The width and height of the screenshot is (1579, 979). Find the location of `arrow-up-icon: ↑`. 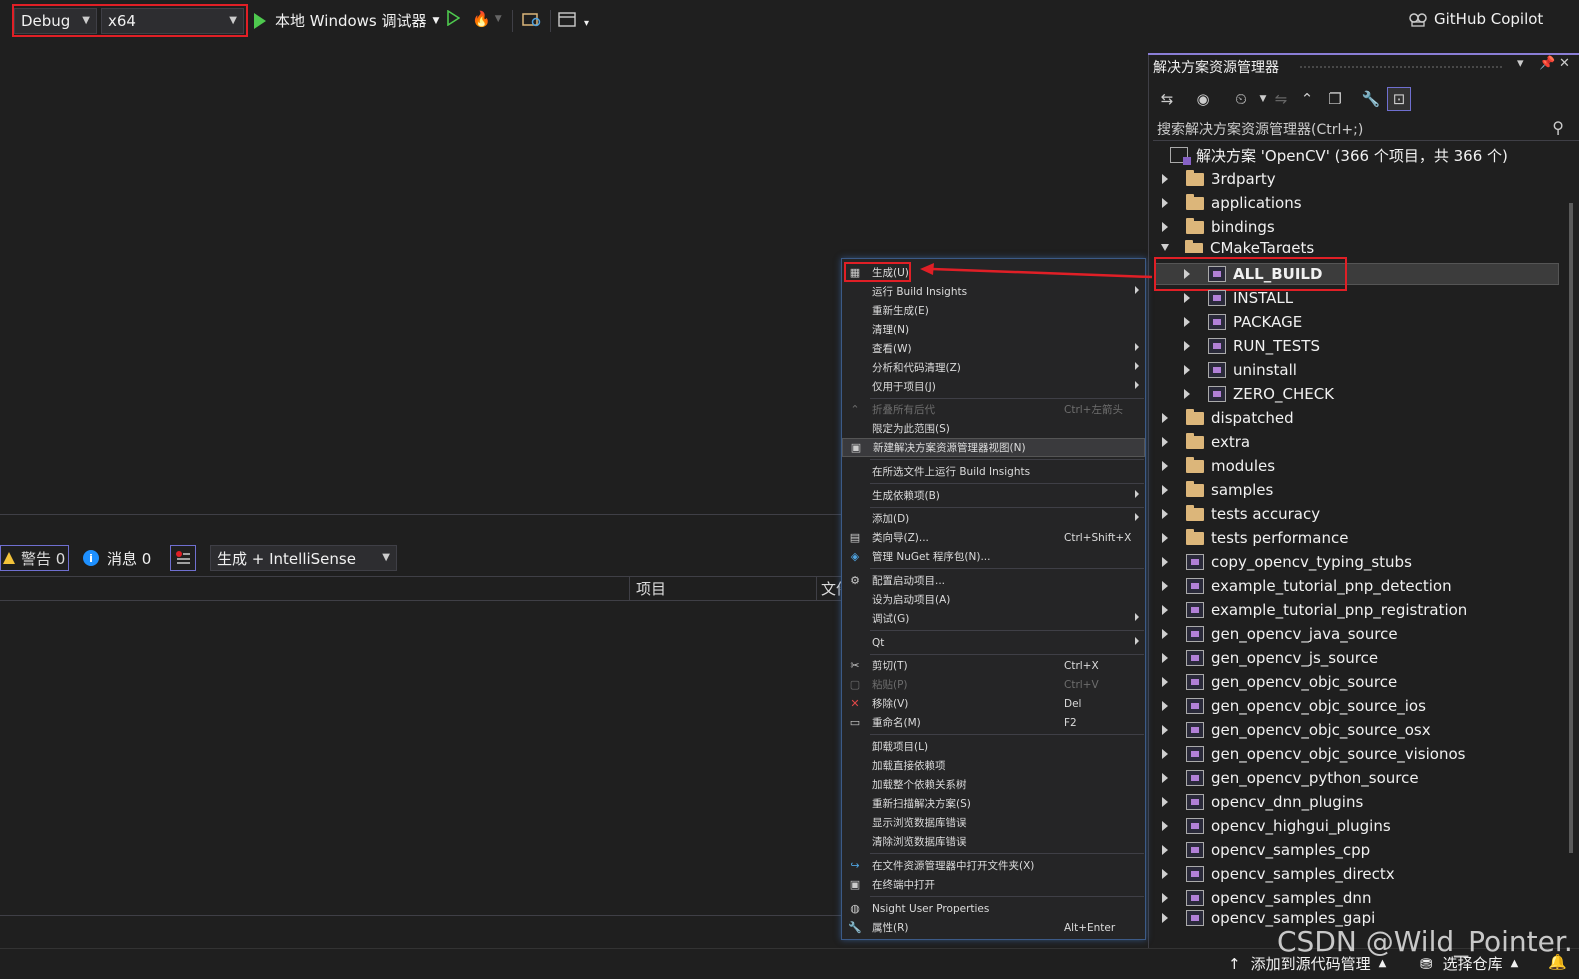

arrow-up-icon: ↑ is located at coordinates (1234, 963).